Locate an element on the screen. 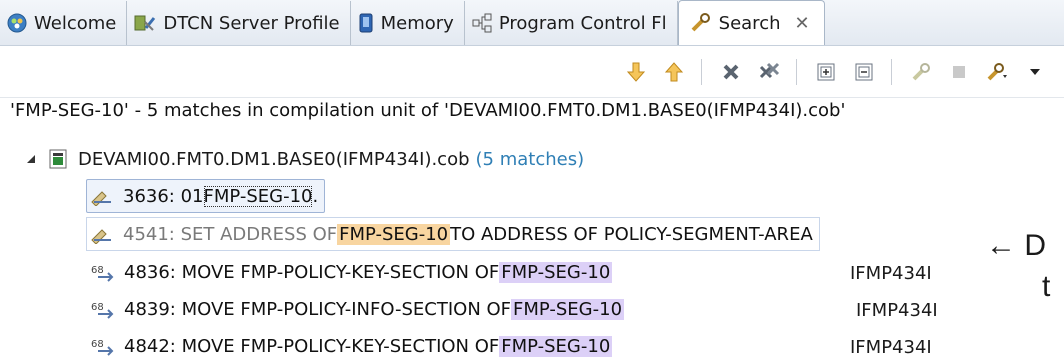  search-view-toolbar is located at coordinates (532, 72).